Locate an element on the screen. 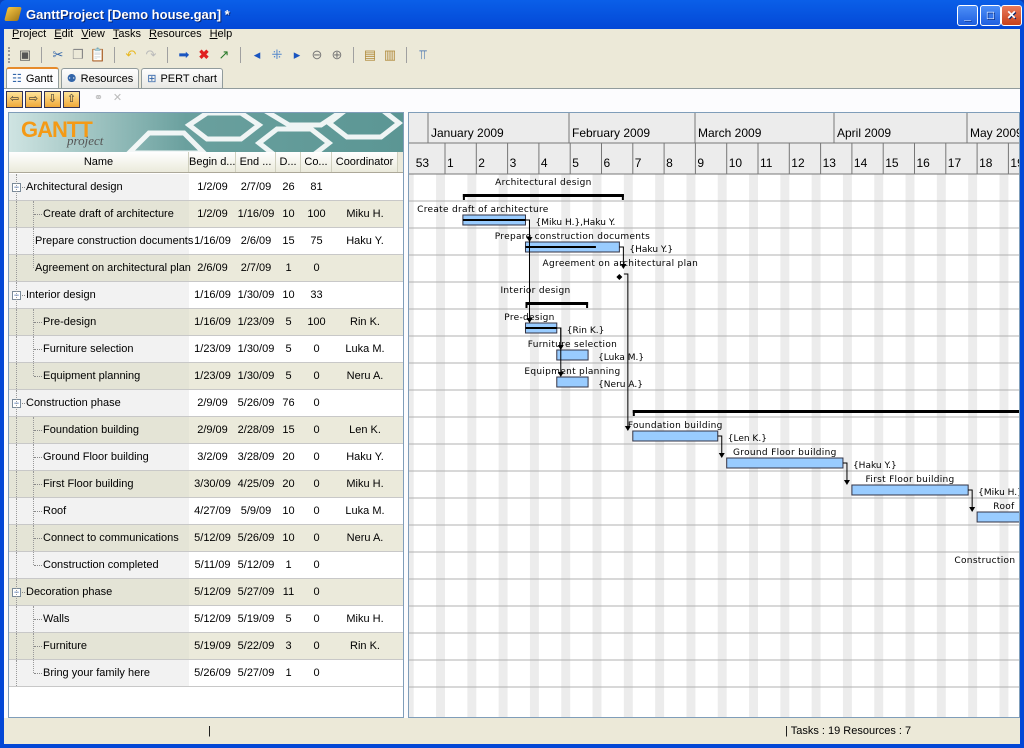 The image size is (1024, 748). menu-help: Help is located at coordinates (221, 34).